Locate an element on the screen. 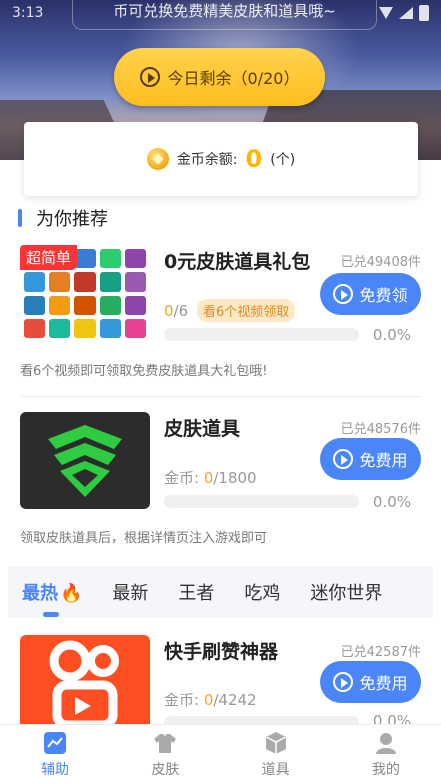 Image resolution: width=441 pixels, height=784 pixels. nav-assist: 辅助 is located at coordinates (55, 754).